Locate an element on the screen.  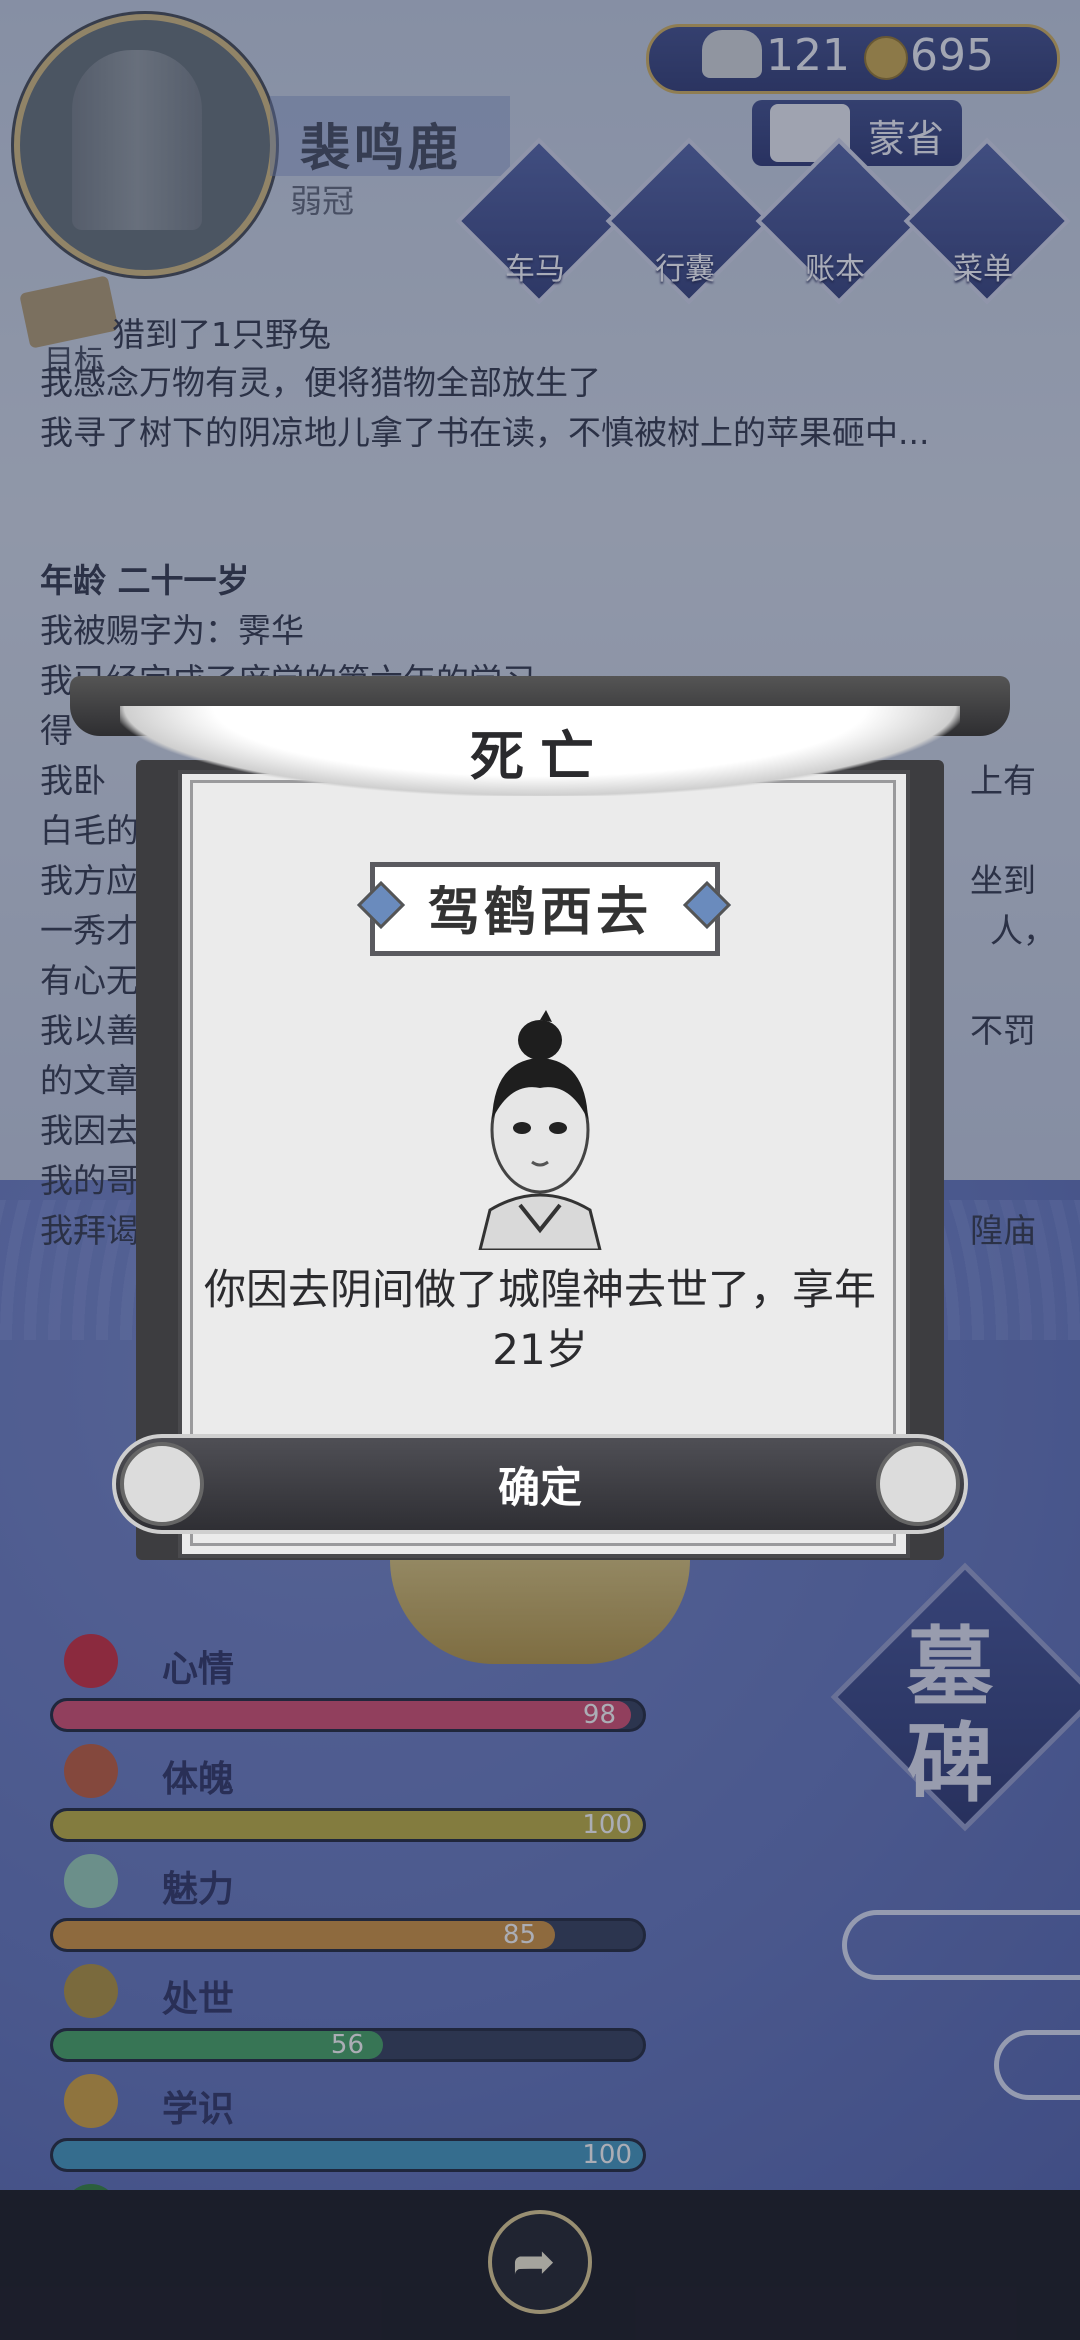
death-message: 你因去阴间做了城隍神去世了，享年21岁 is located at coordinates (539, 1319).